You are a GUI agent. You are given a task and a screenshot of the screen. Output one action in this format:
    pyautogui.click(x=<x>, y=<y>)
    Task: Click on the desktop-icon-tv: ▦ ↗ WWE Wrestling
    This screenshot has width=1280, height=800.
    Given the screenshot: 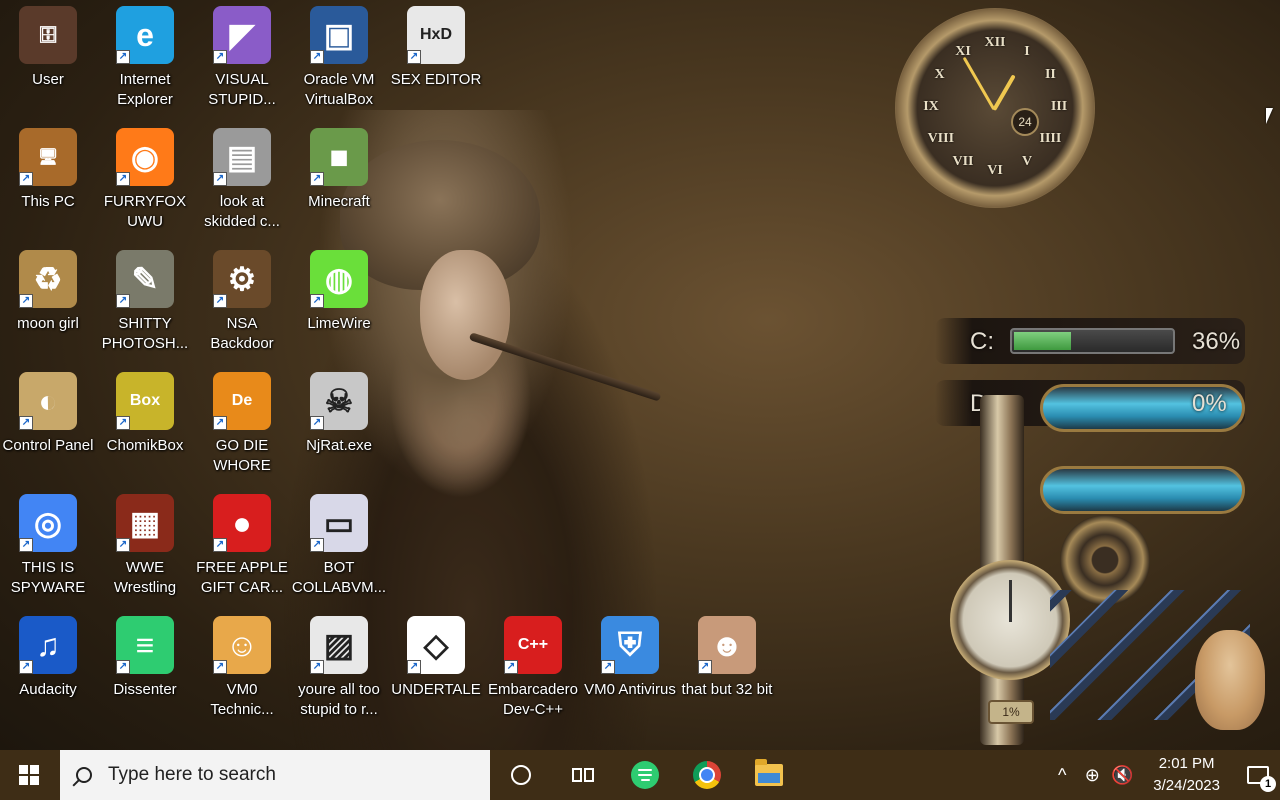 What is the action you would take?
    pyautogui.click(x=145, y=548)
    